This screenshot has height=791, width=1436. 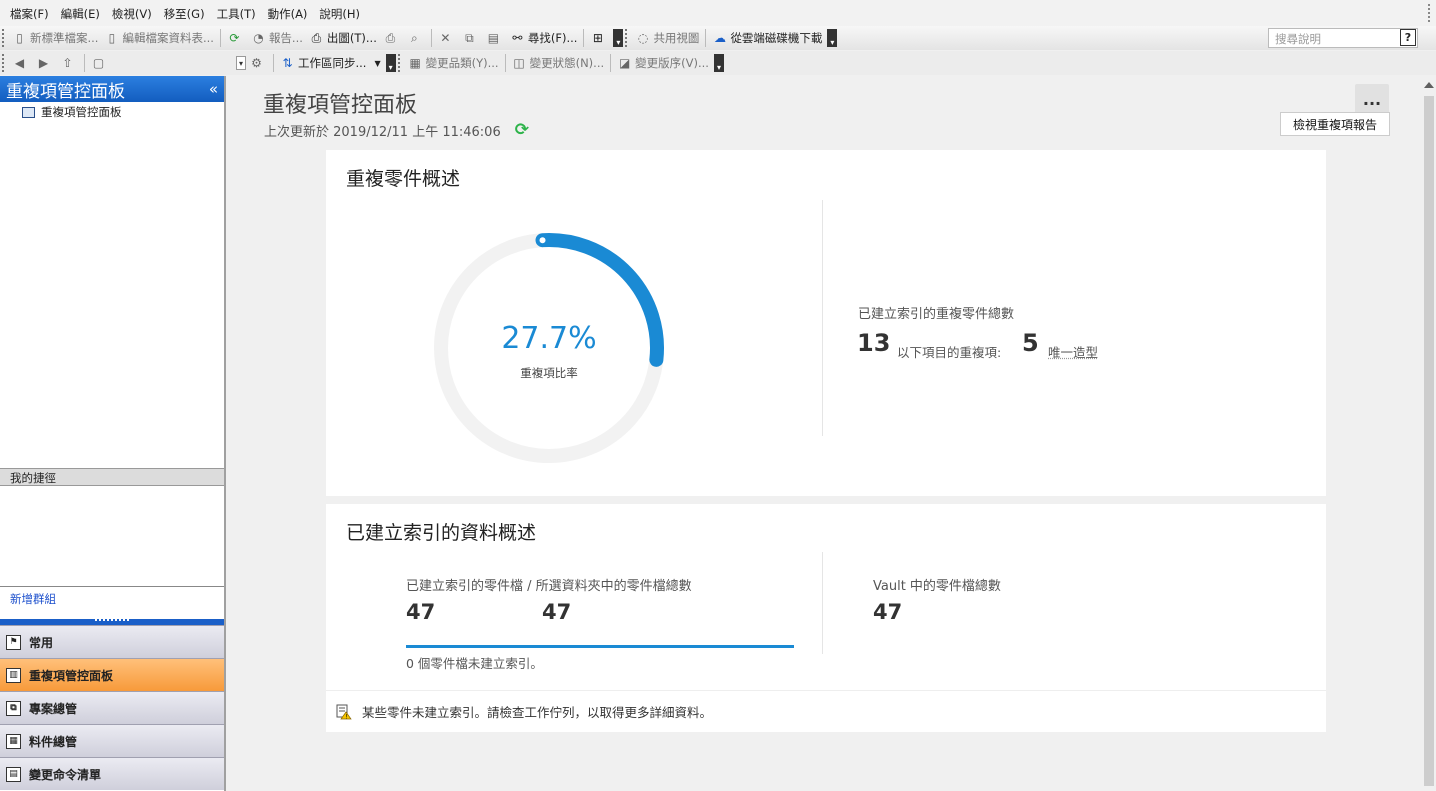 I want to click on category-icon: ▦, so click(x=415, y=63).